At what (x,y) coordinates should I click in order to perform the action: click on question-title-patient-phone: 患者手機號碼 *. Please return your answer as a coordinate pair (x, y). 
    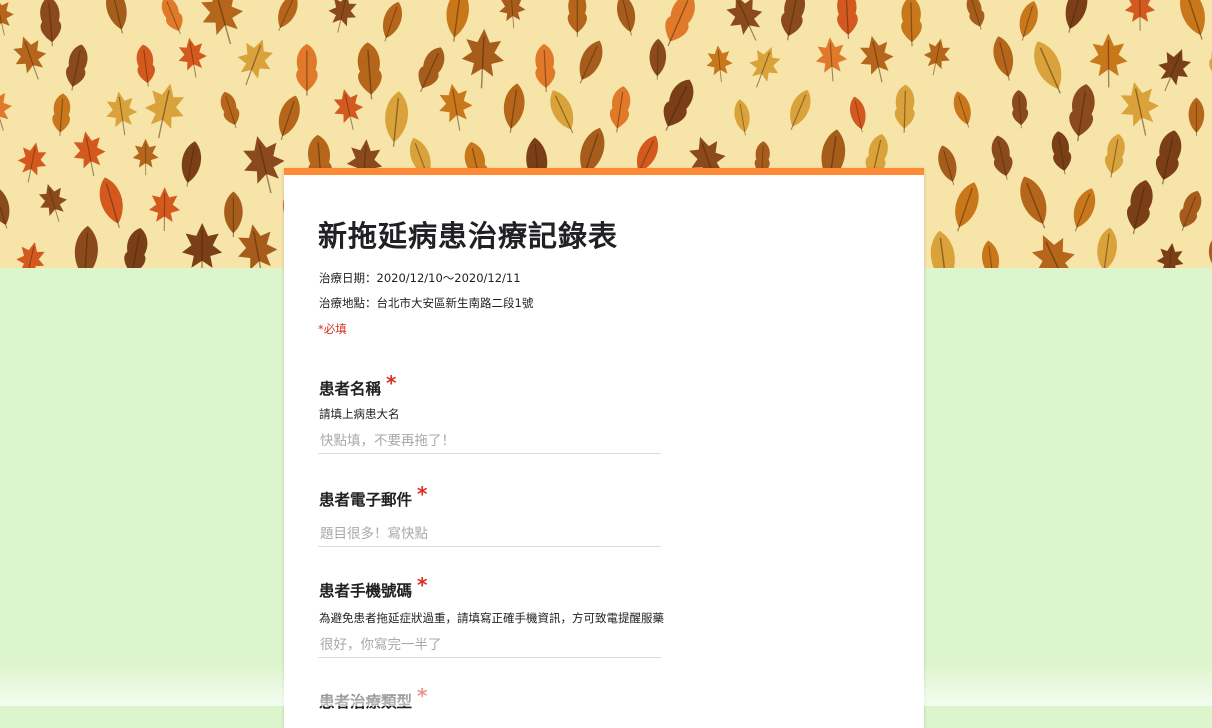
    Looking at the image, I should click on (373, 587).